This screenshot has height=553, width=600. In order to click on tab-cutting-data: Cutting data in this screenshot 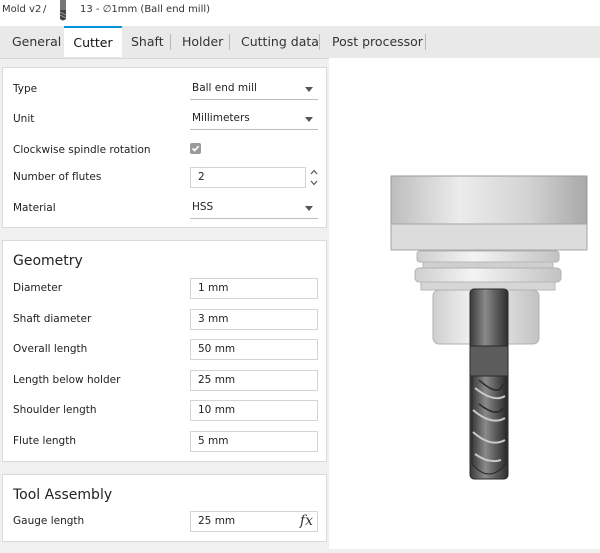, I will do `click(280, 42)`.